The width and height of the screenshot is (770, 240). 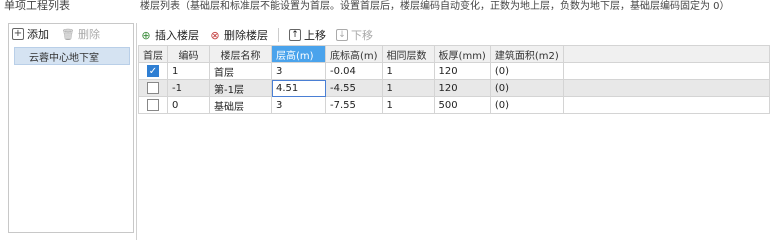 I want to click on cell-bottom: -7.55, so click(x=354, y=105).